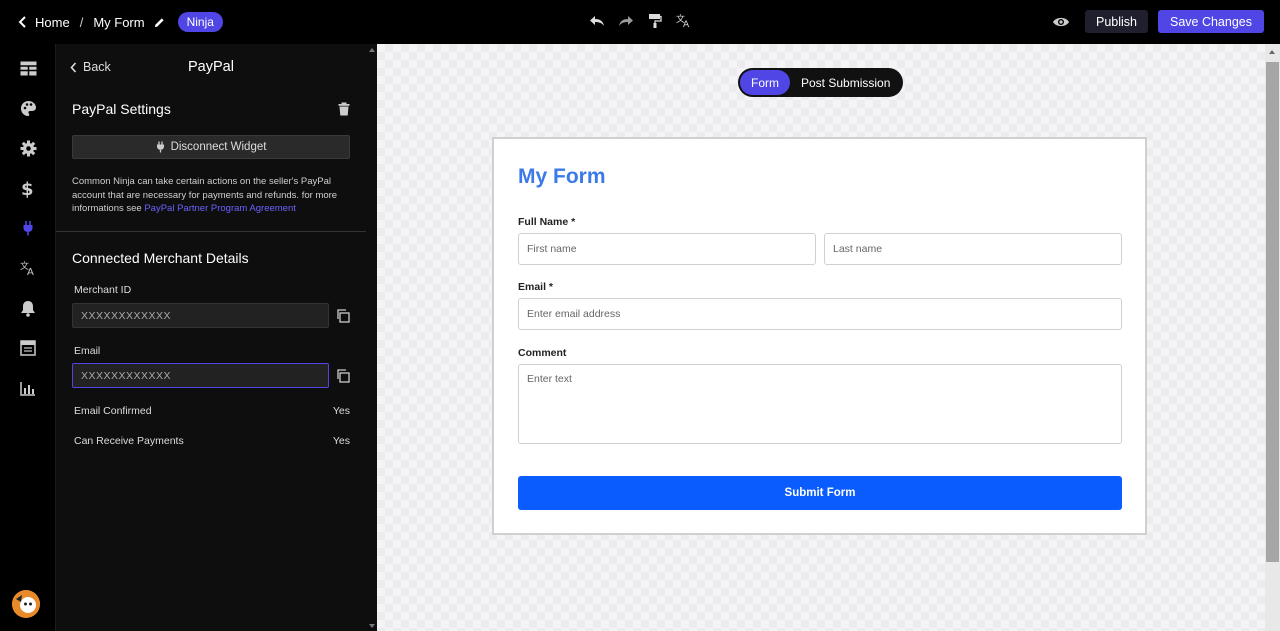 The width and height of the screenshot is (1280, 631). Describe the element at coordinates (765, 82) in the screenshot. I see `tab-form: Form` at that location.